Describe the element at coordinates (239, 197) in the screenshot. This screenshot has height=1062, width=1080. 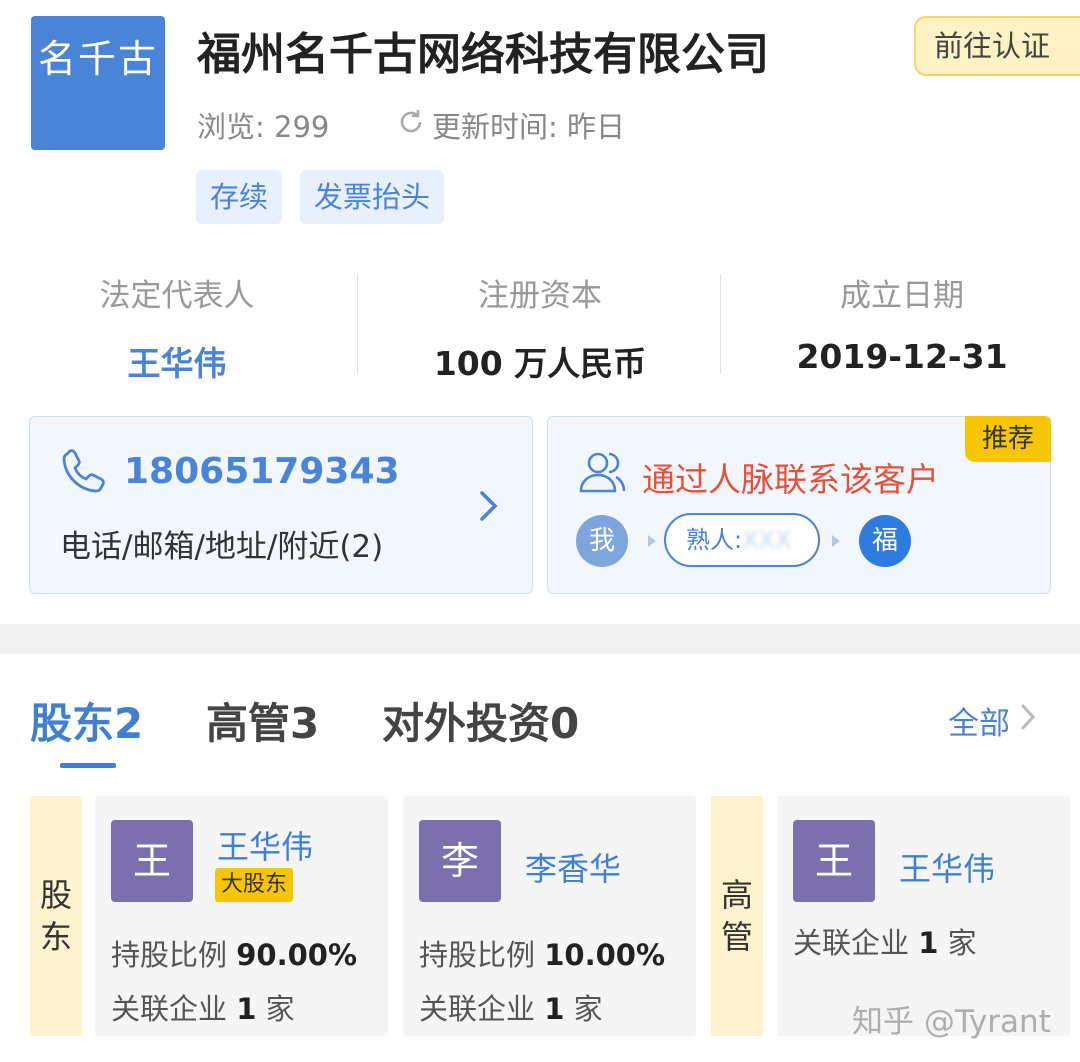
I see `status-tag: 存续` at that location.